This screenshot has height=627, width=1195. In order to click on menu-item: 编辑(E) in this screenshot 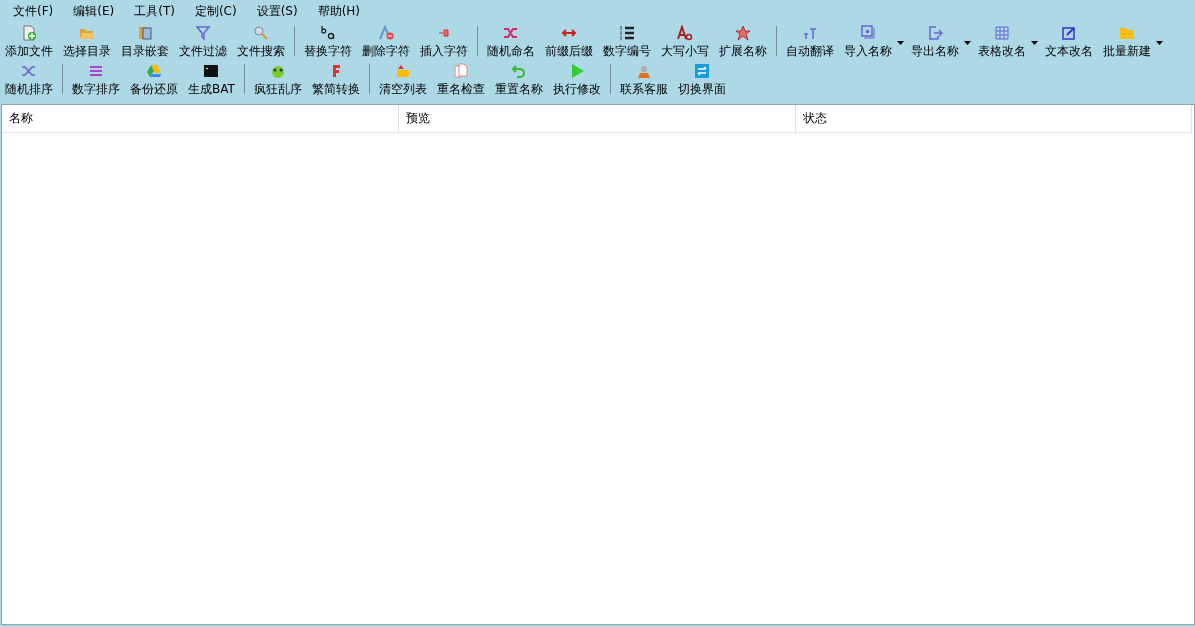, I will do `click(94, 11)`.